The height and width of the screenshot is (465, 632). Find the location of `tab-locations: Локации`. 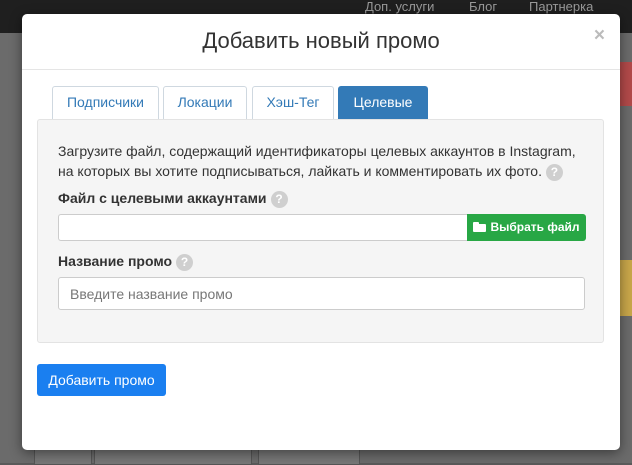

tab-locations: Локации is located at coordinates (205, 102).